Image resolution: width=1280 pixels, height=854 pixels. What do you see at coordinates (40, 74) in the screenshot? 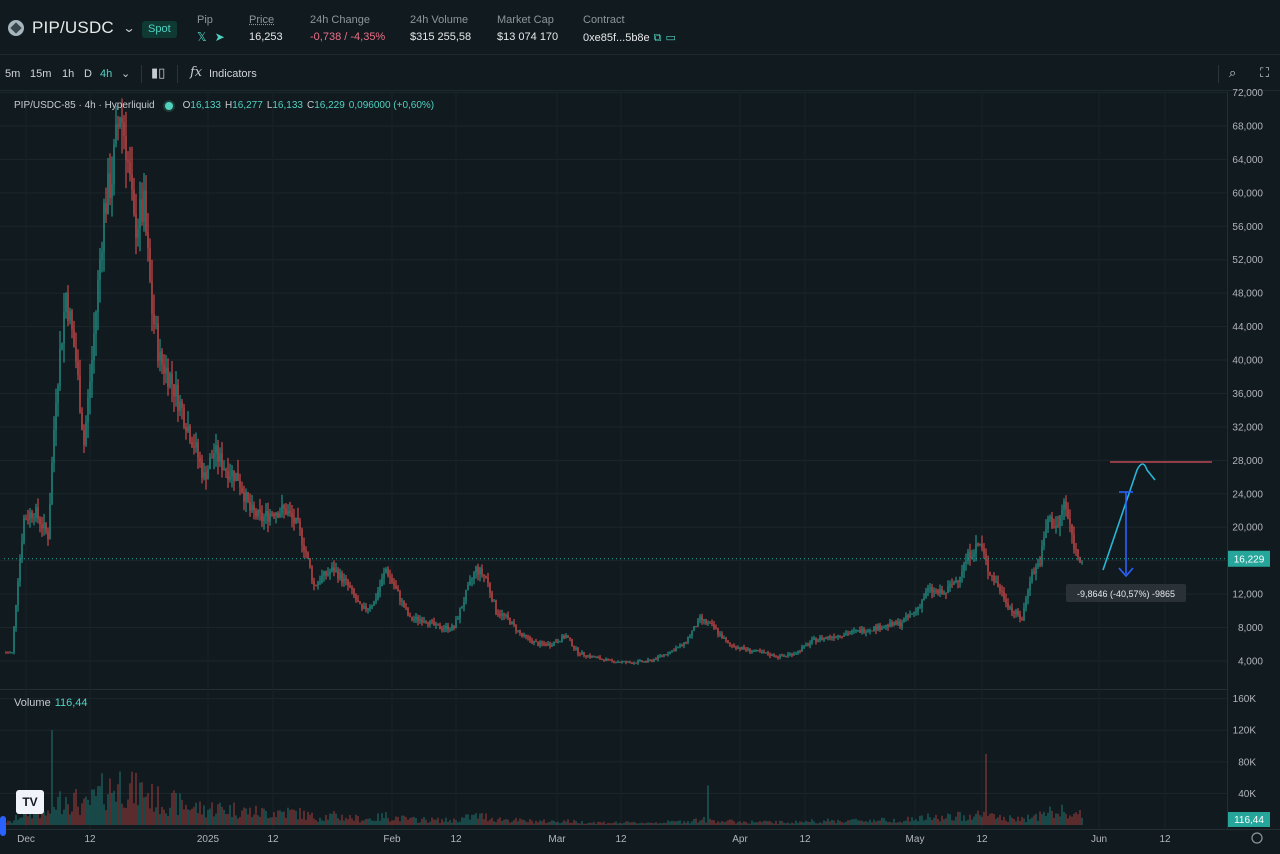
I see `timeframe-15m: 15m` at bounding box center [40, 74].